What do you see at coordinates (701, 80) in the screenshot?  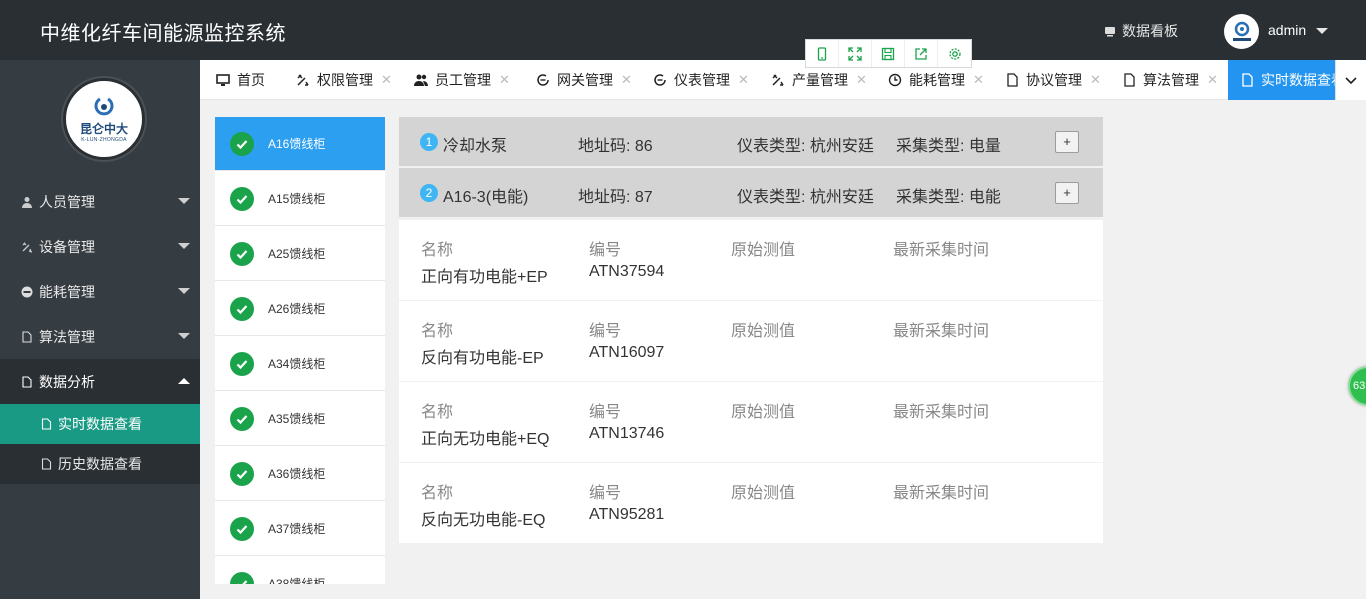 I see `tab-meters: 仪表管理 ✕` at bounding box center [701, 80].